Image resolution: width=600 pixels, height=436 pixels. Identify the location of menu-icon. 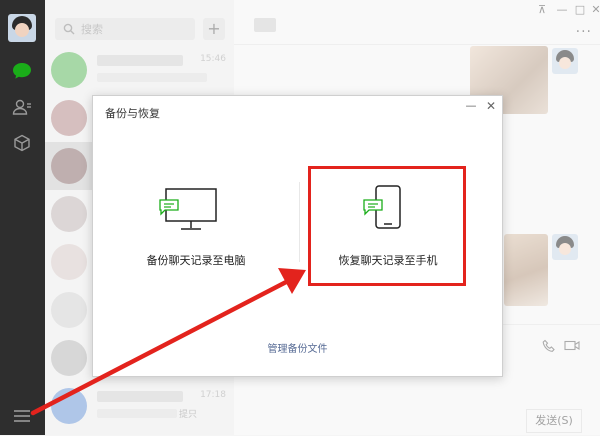
(22, 416).